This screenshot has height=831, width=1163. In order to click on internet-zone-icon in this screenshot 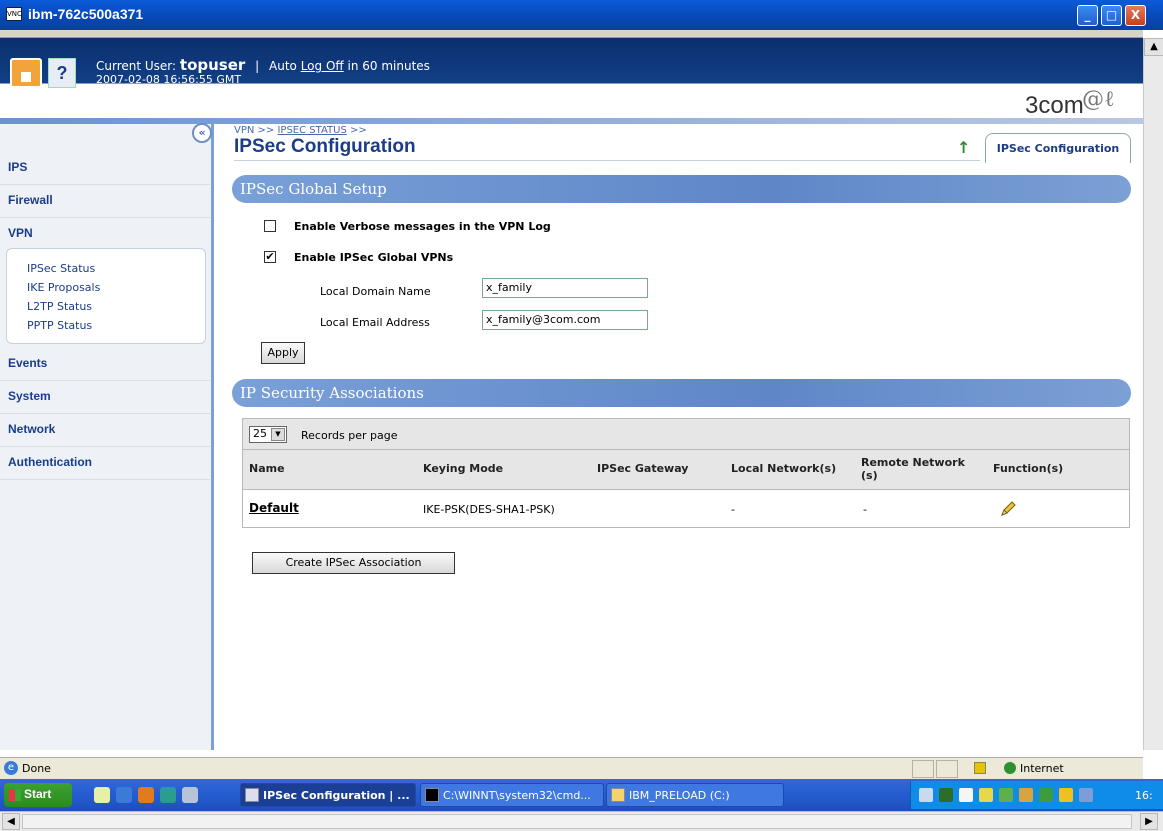, I will do `click(1010, 768)`.